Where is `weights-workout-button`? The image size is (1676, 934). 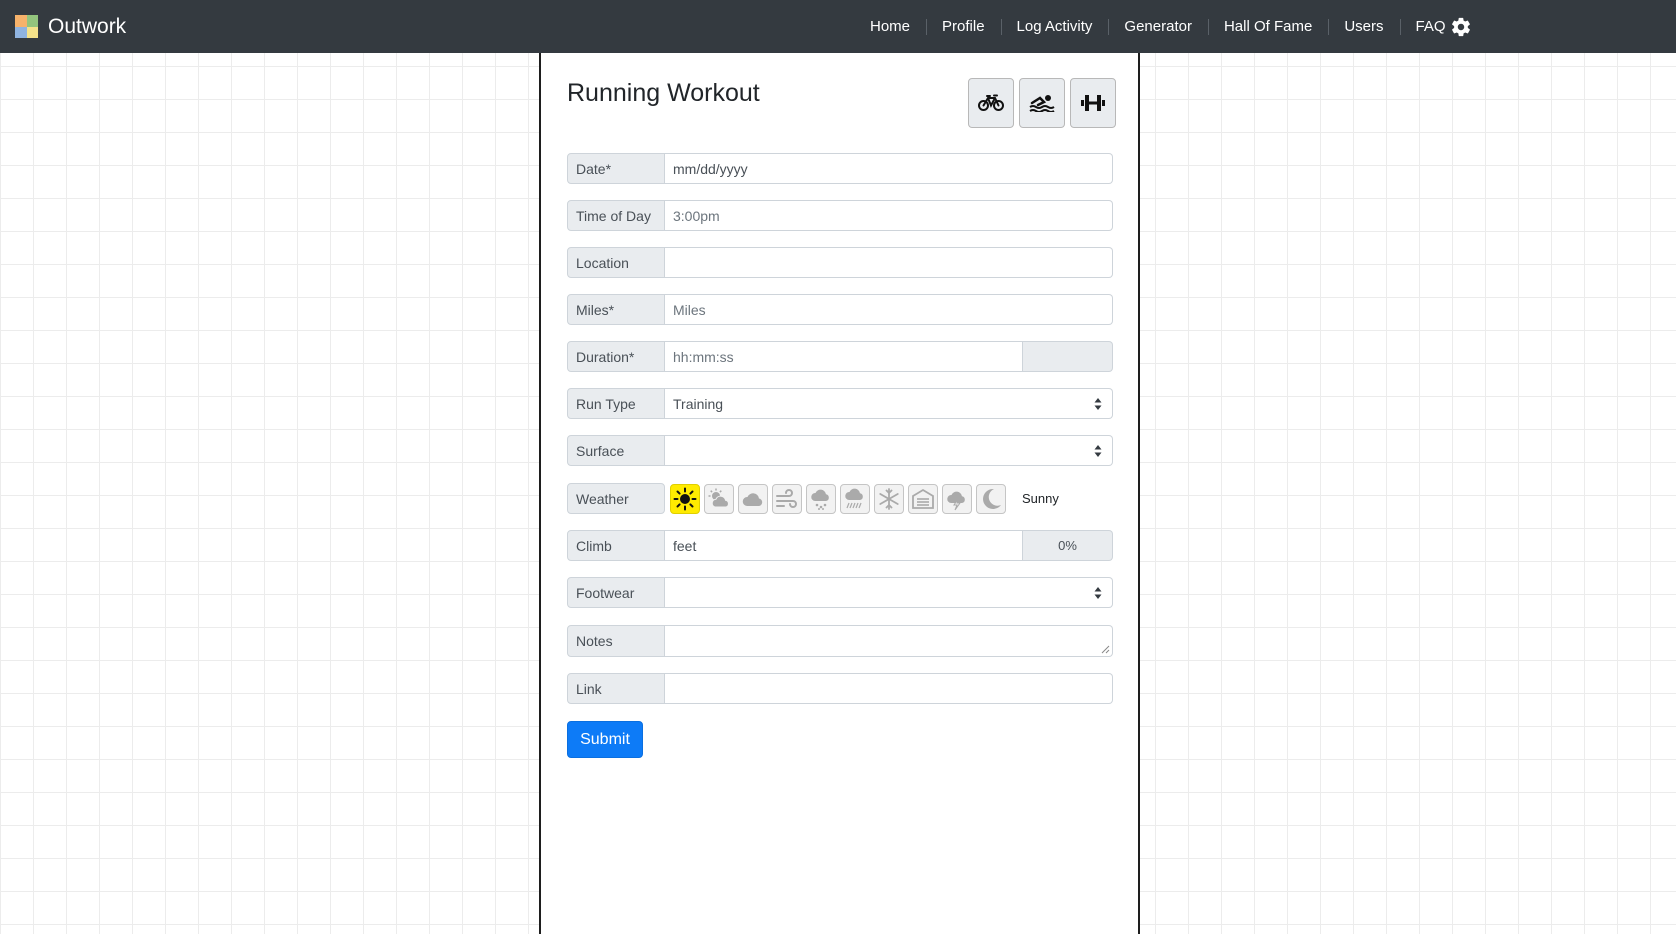
weights-workout-button is located at coordinates (1093, 103).